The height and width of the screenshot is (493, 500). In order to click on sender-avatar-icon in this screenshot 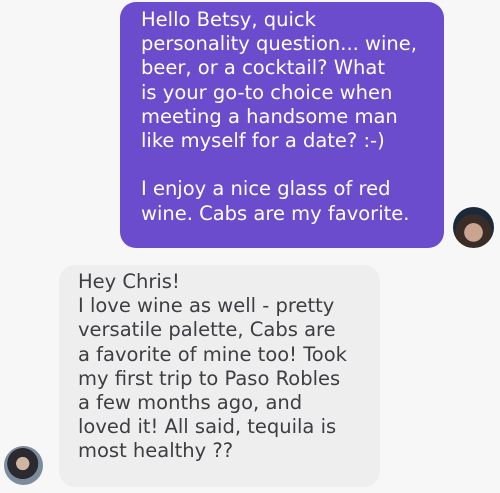, I will do `click(473, 227)`.